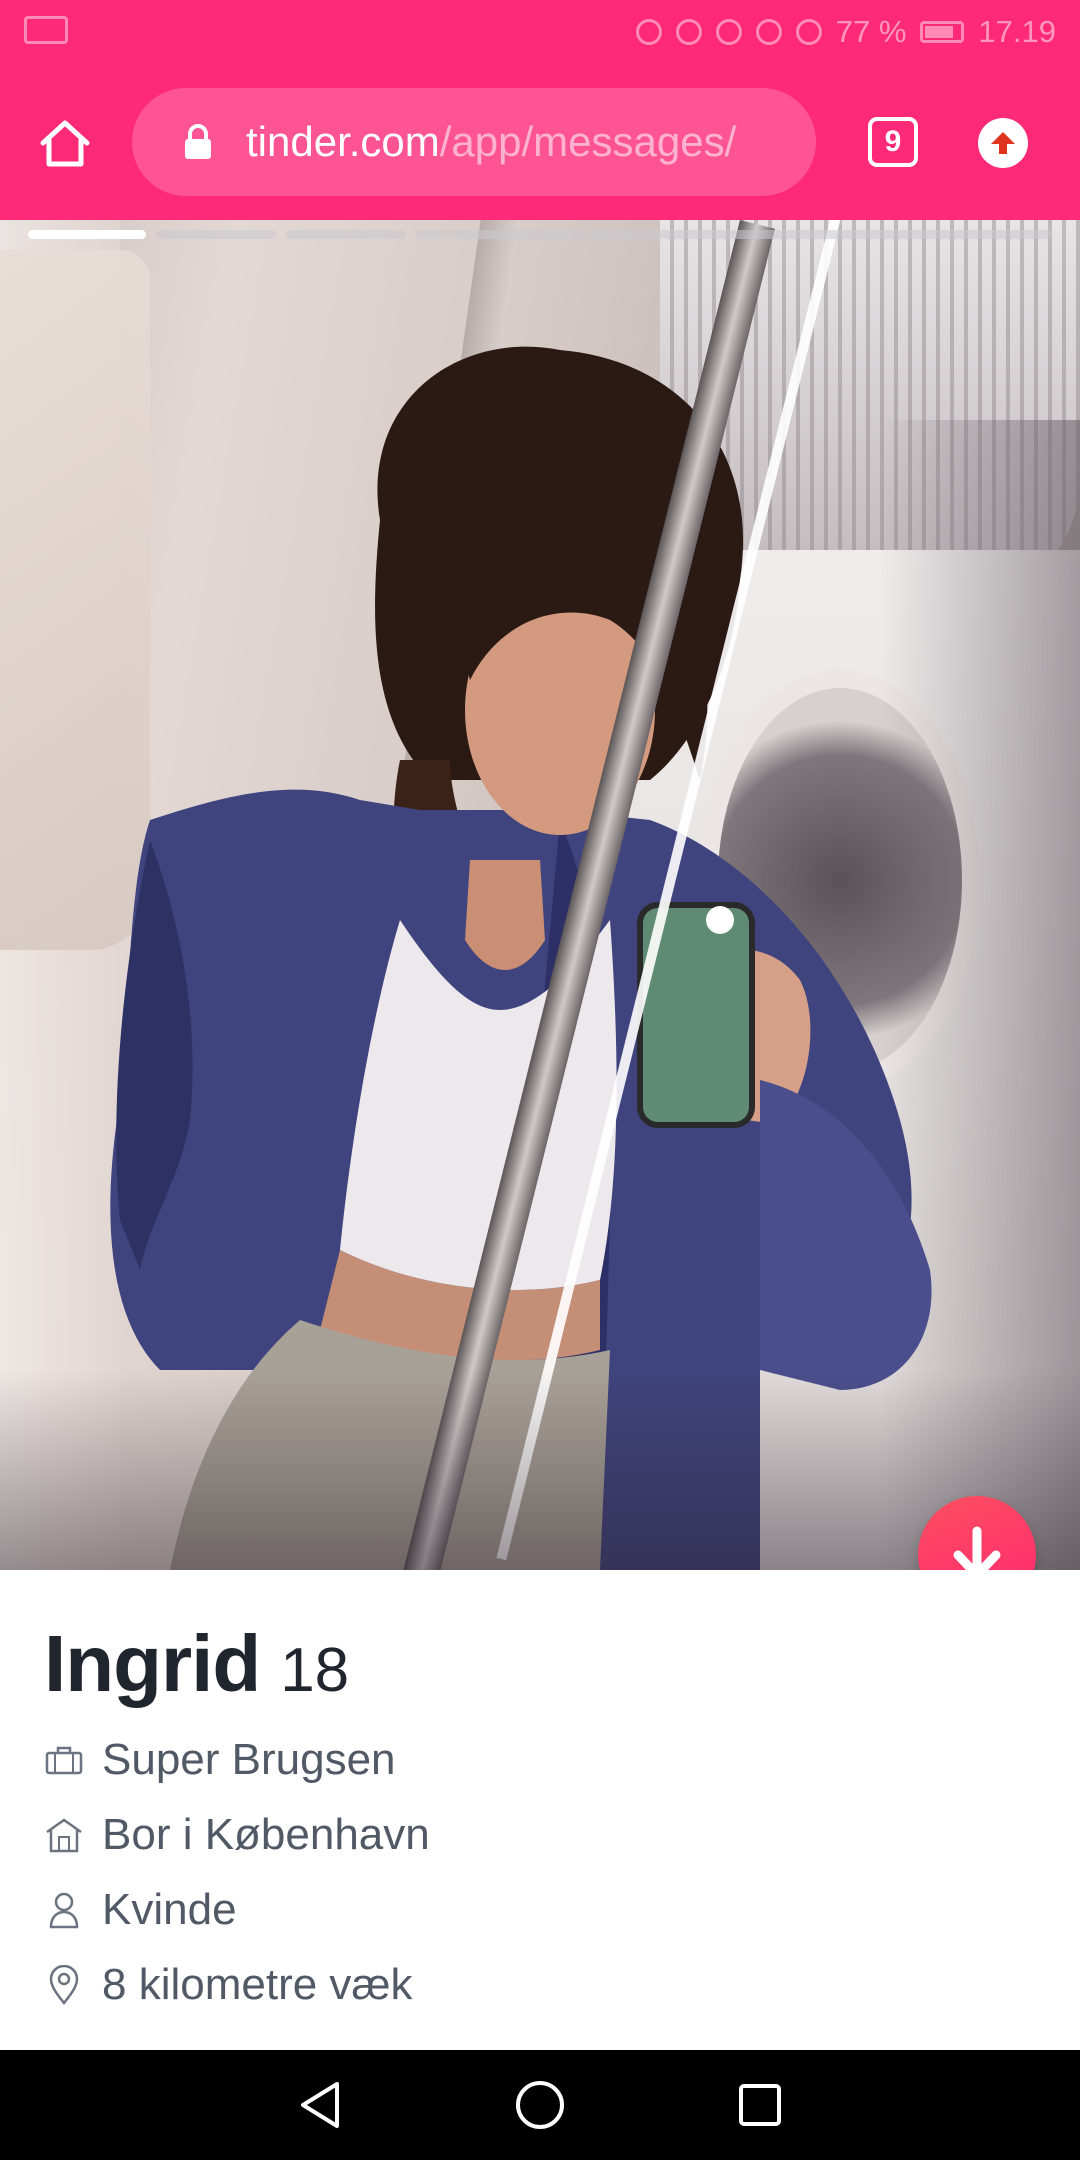 The height and width of the screenshot is (2160, 1080). I want to click on update-button, so click(1003, 143).